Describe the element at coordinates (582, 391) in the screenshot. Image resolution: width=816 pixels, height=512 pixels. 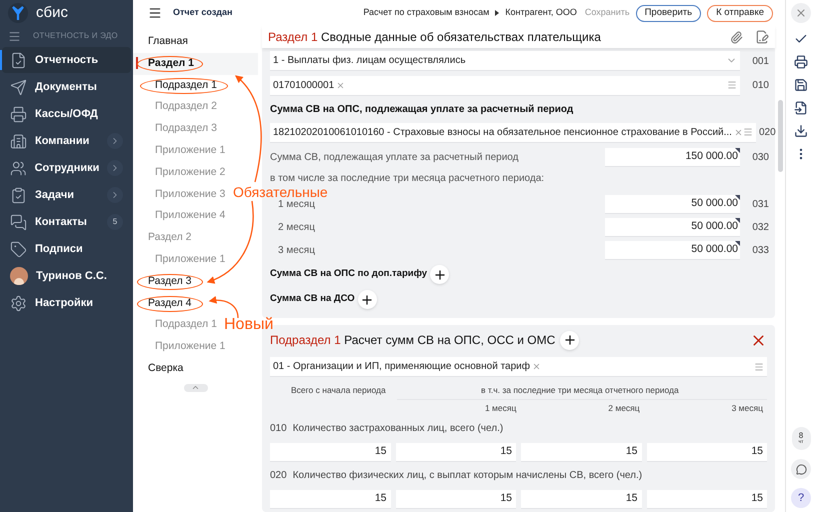
I see `column-header: в т.ч. за последние три месяца отчетного периода` at that location.